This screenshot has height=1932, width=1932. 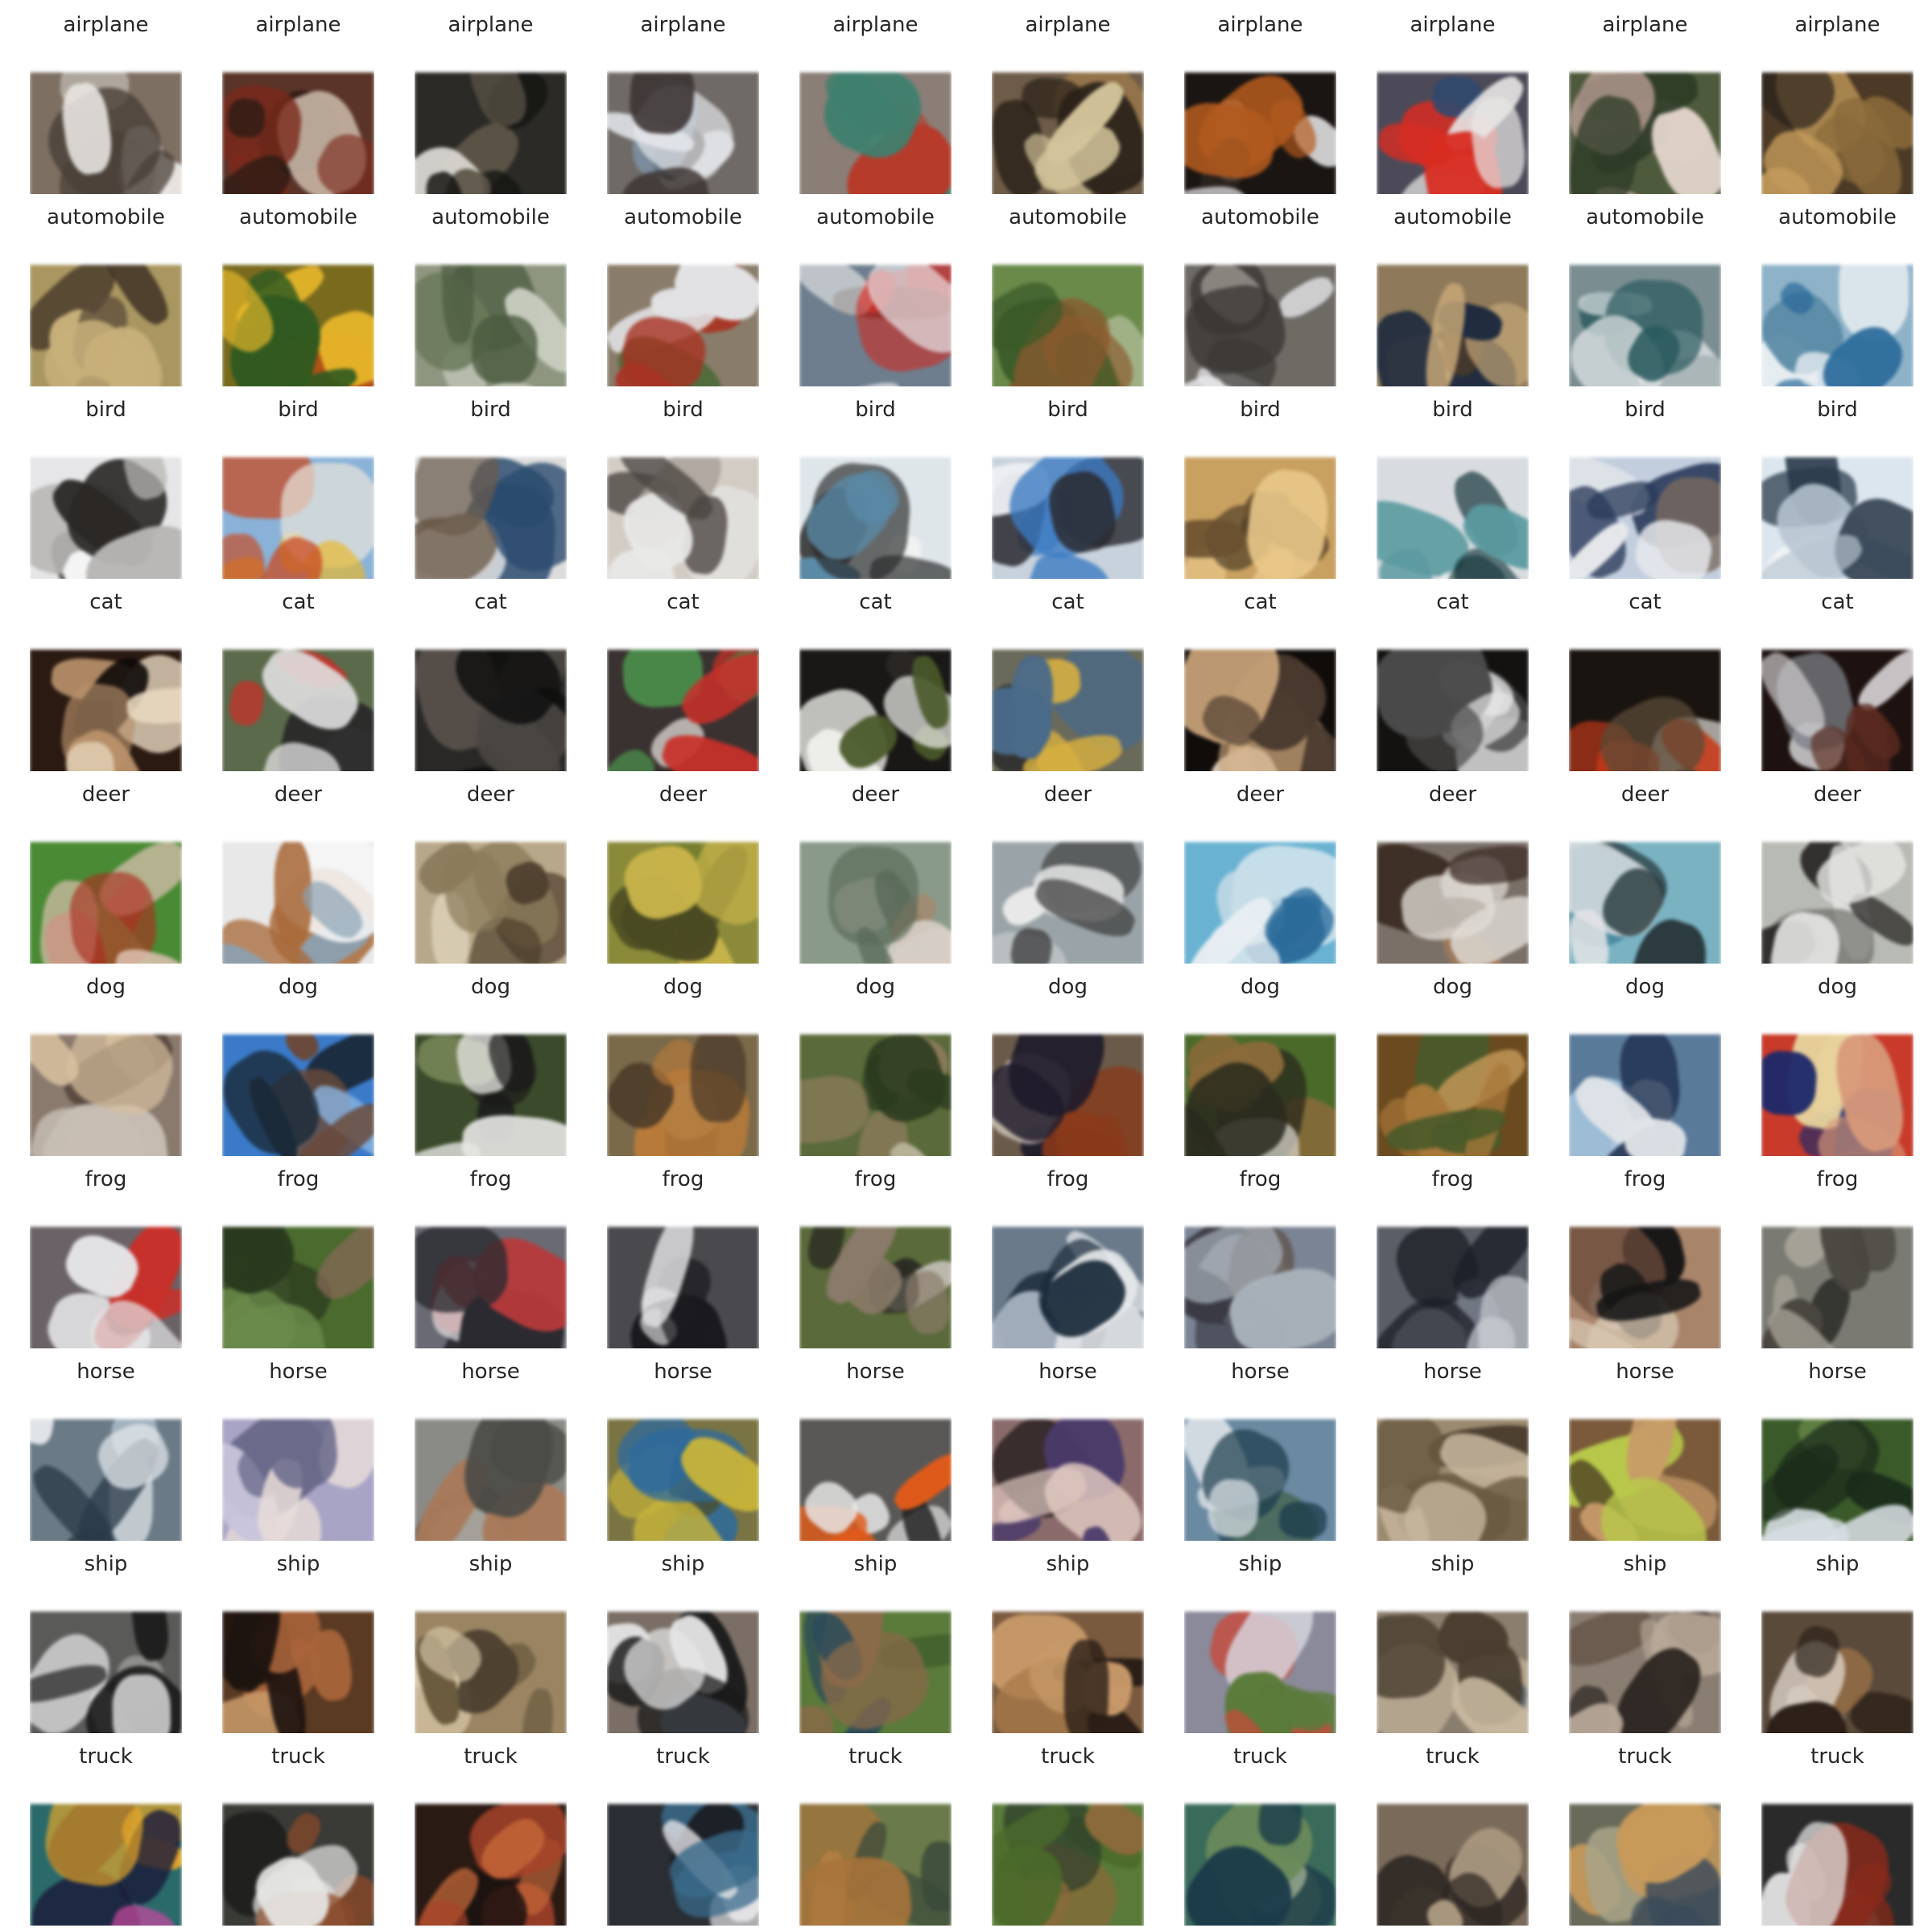 I want to click on cell-class-label: automobile, so click(x=875, y=217).